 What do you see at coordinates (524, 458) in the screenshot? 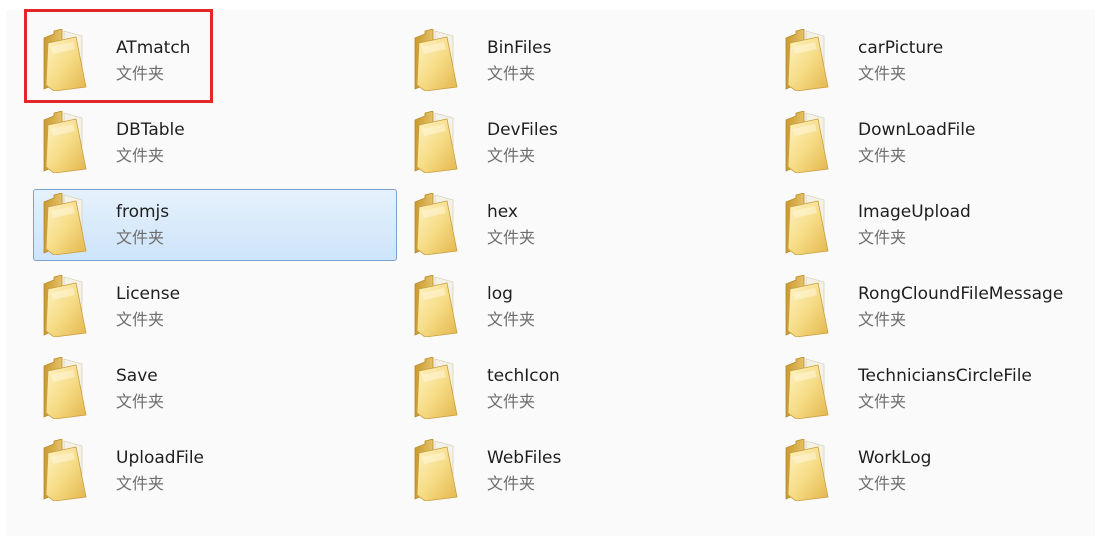
I see `folder-name: WebFiles` at bounding box center [524, 458].